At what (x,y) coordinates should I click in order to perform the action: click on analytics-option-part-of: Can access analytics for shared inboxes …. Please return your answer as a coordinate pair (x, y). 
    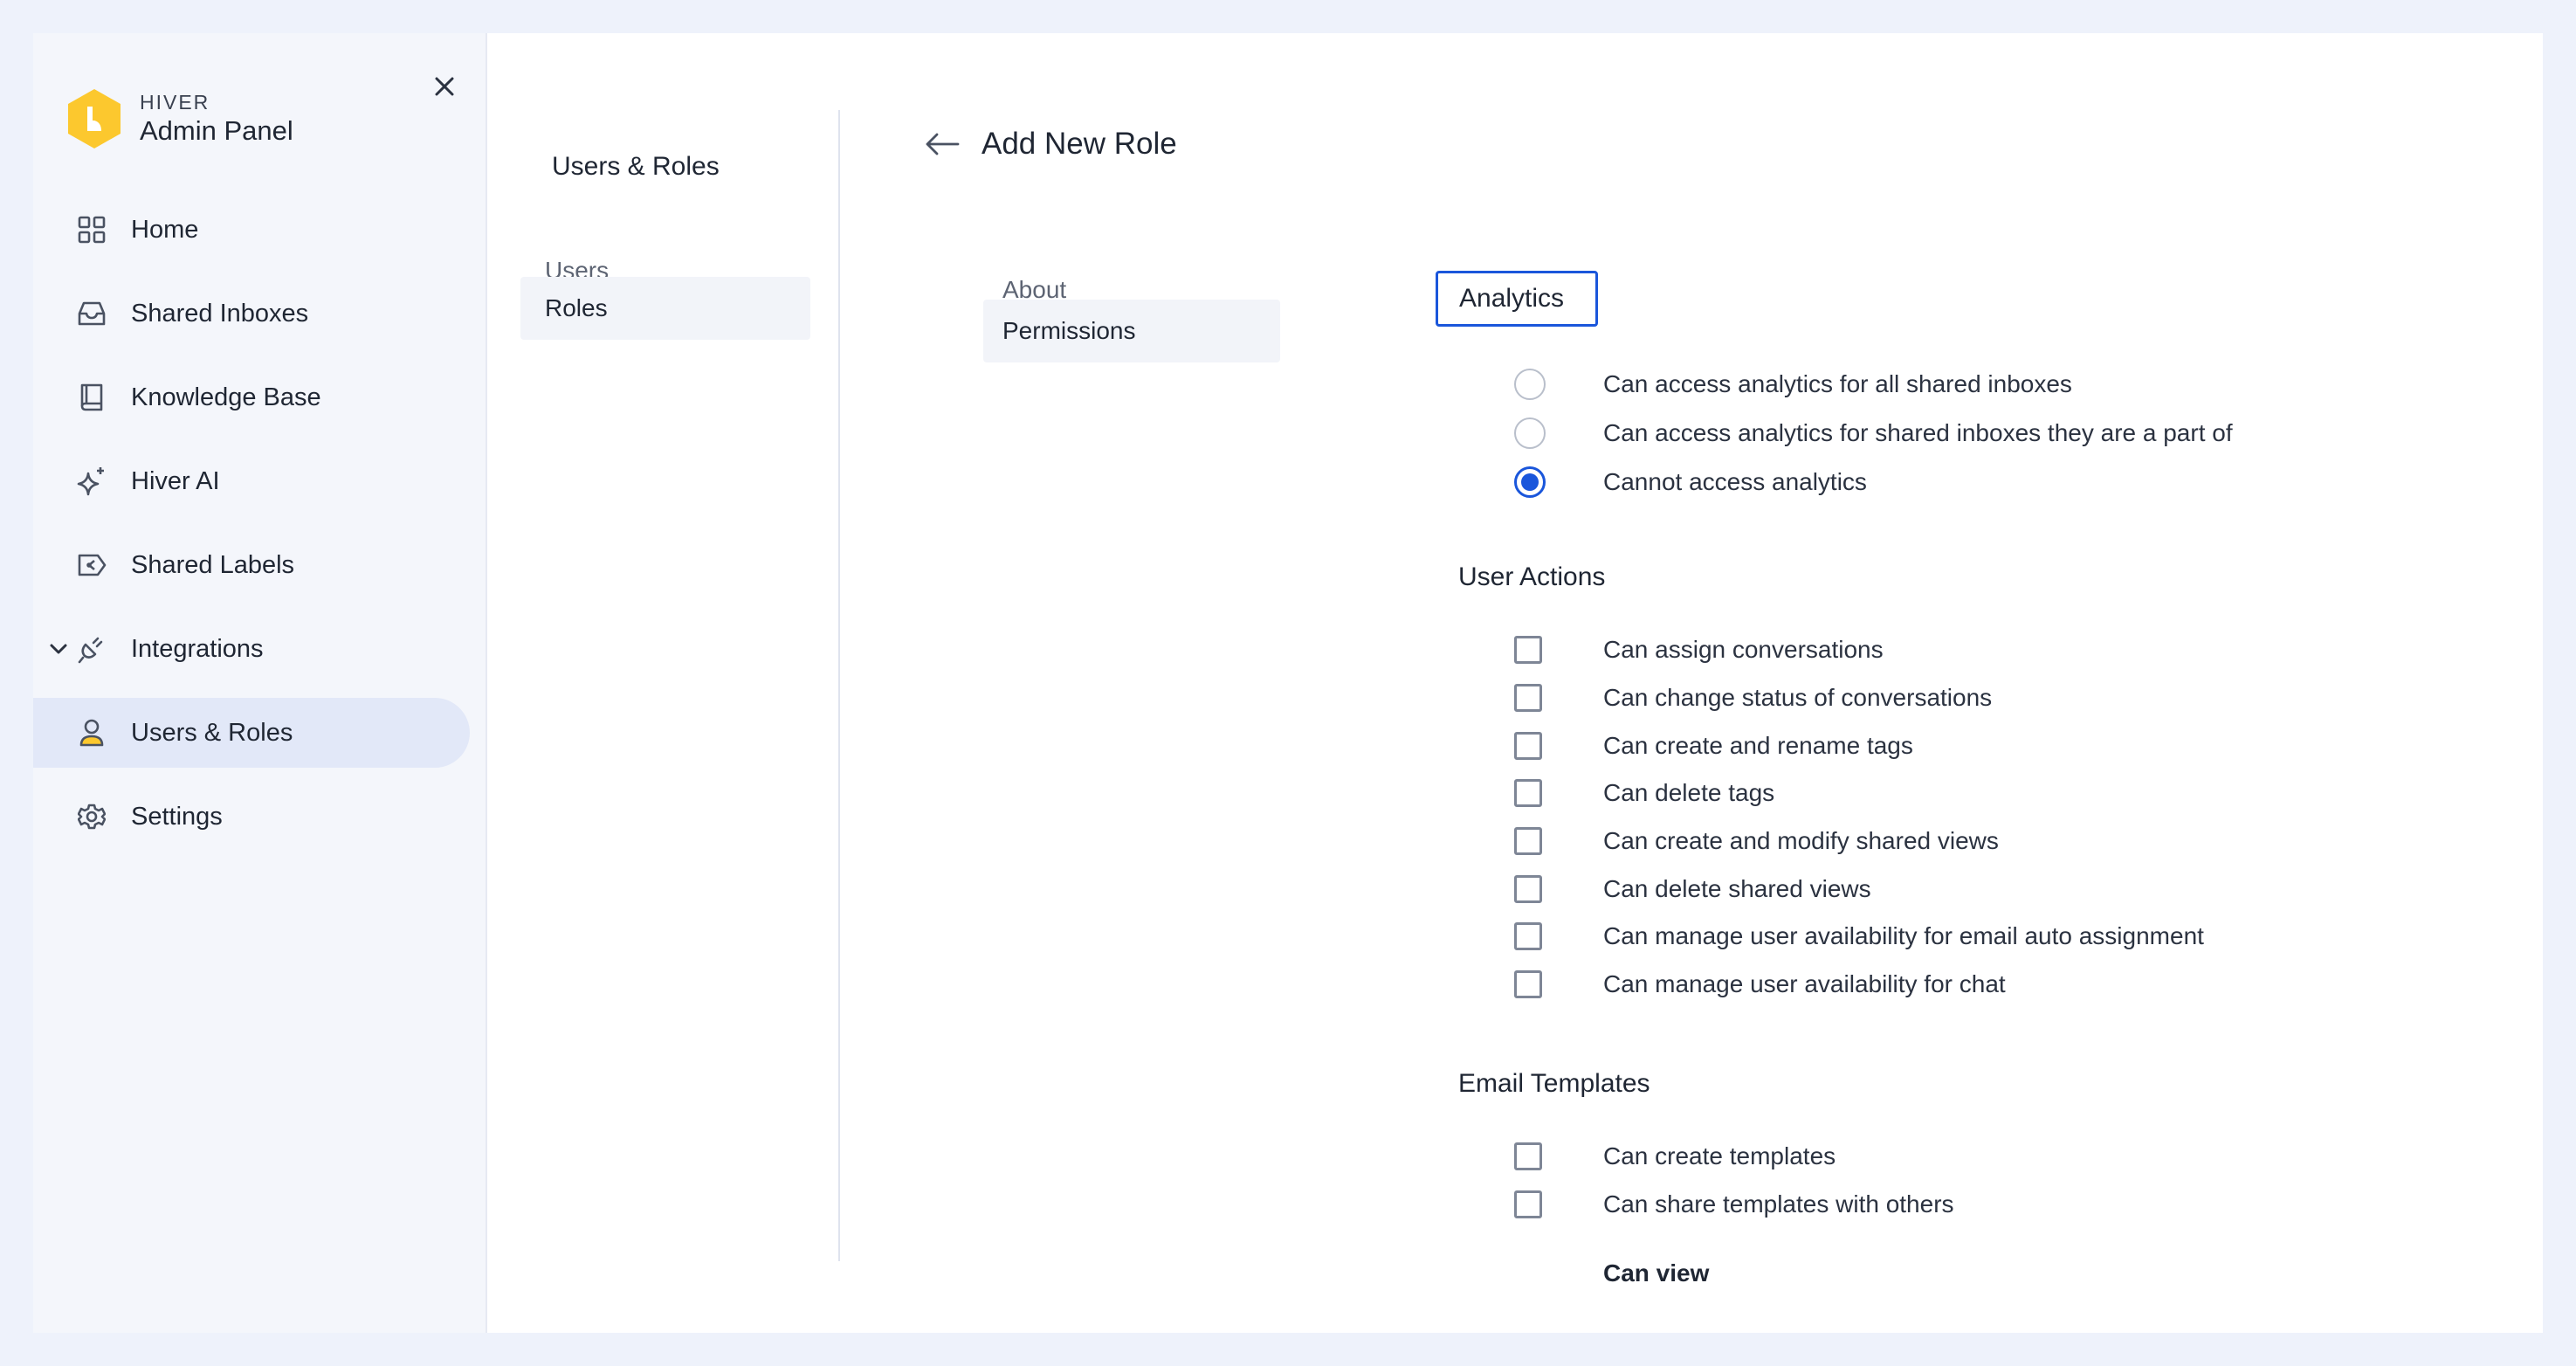
    Looking at the image, I should click on (1873, 433).